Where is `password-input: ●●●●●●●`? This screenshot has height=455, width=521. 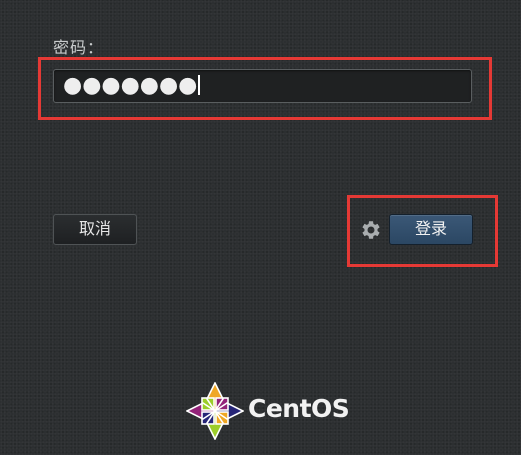
password-input: ●●●●●●● is located at coordinates (262, 86).